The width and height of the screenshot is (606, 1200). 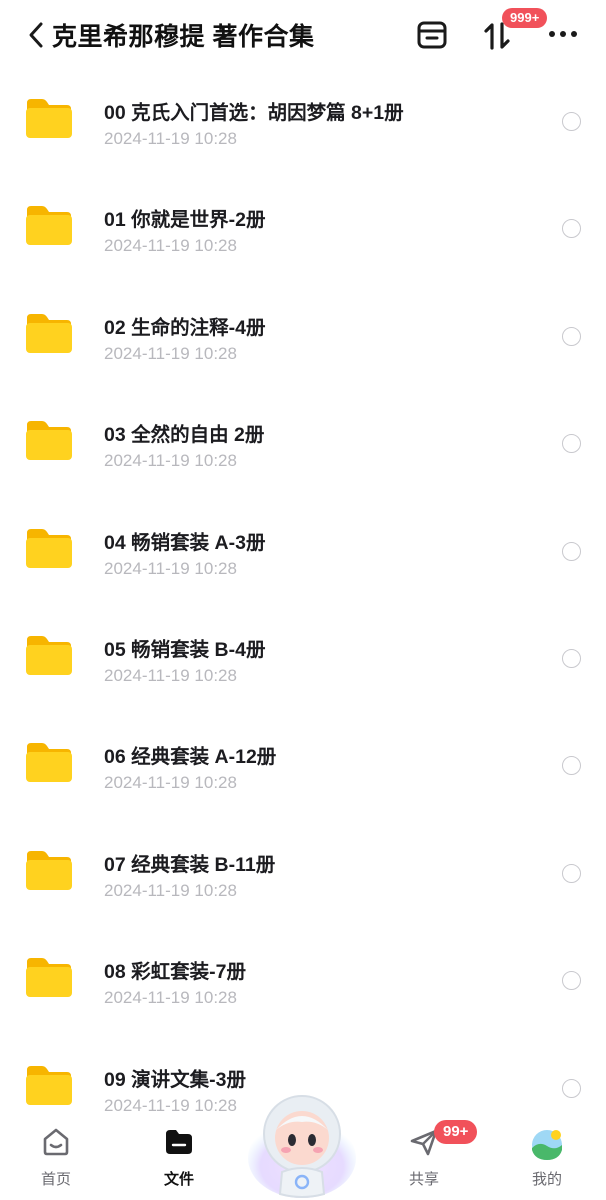 What do you see at coordinates (303, 871) in the screenshot?
I see `list-item: 07 经典套装 B-11册 2024-11-19 10:28` at bounding box center [303, 871].